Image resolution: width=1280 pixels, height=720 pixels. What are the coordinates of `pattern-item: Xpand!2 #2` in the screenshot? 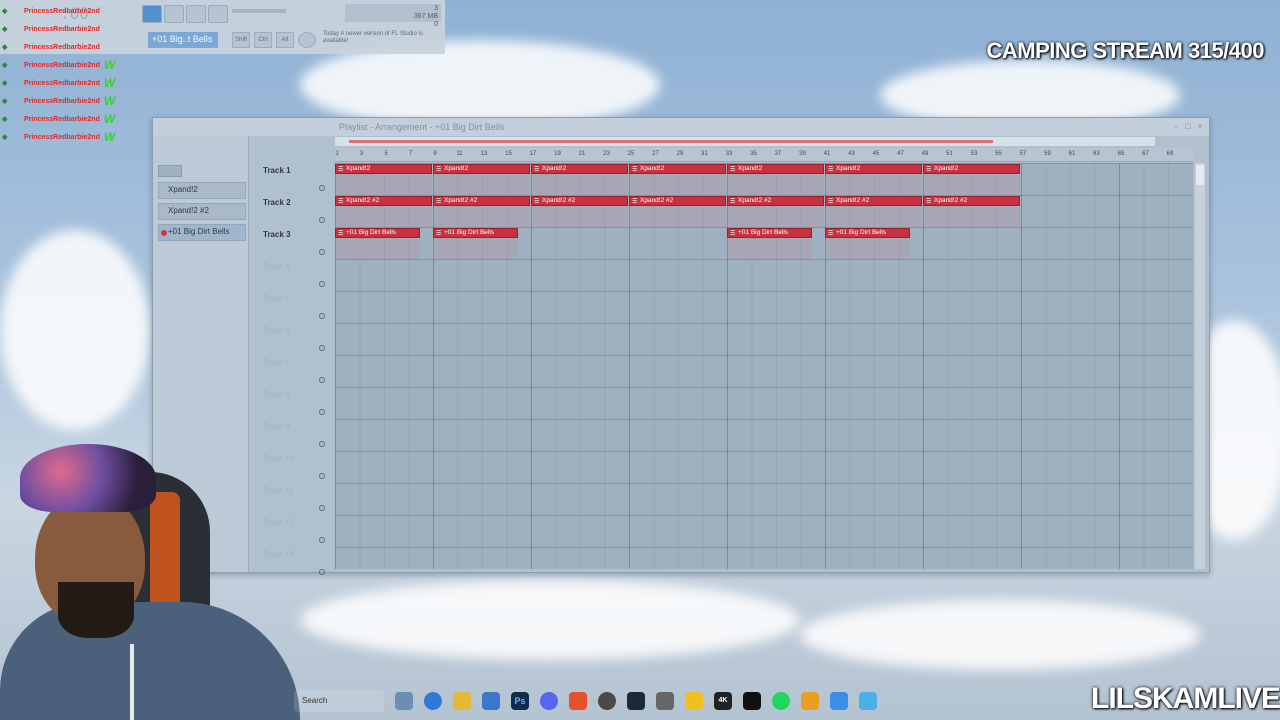 It's located at (202, 211).